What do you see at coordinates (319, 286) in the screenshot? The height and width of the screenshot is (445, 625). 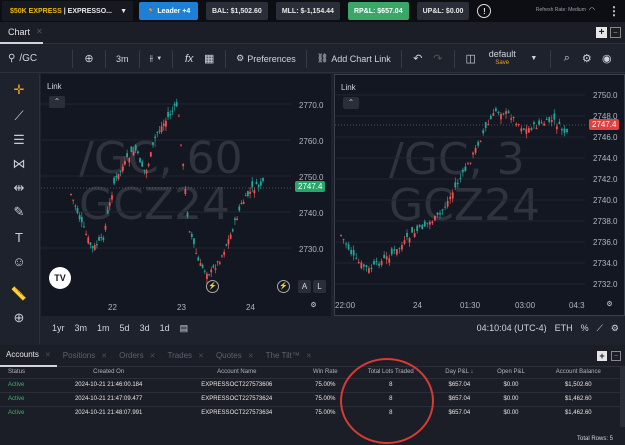 I see `log-scale-button: L` at bounding box center [319, 286].